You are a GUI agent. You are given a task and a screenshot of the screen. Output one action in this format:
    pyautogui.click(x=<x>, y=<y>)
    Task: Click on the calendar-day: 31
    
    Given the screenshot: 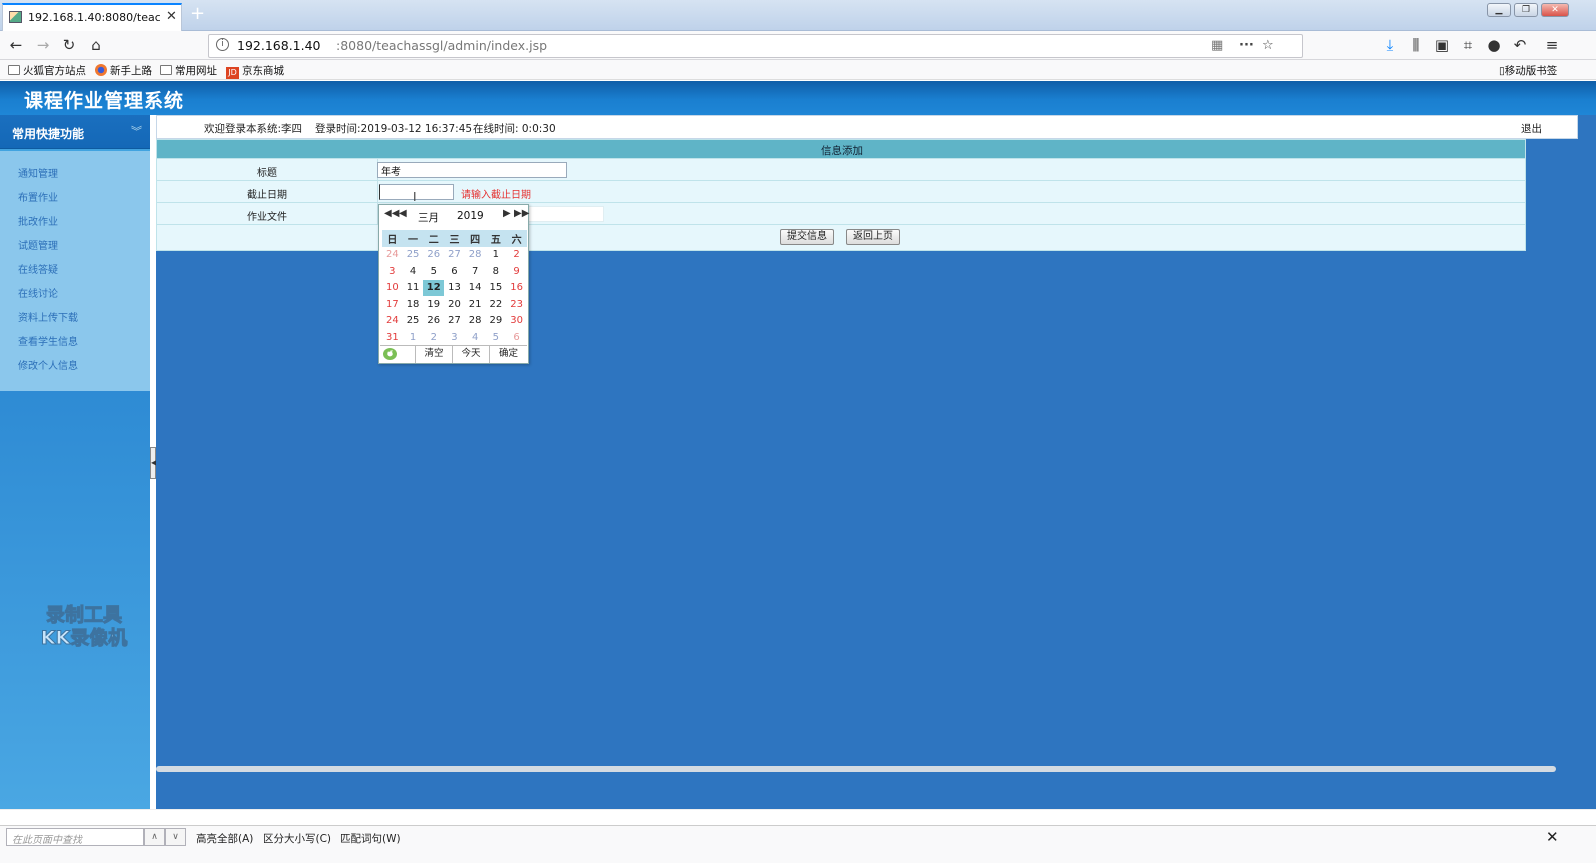 What is the action you would take?
    pyautogui.click(x=392, y=337)
    